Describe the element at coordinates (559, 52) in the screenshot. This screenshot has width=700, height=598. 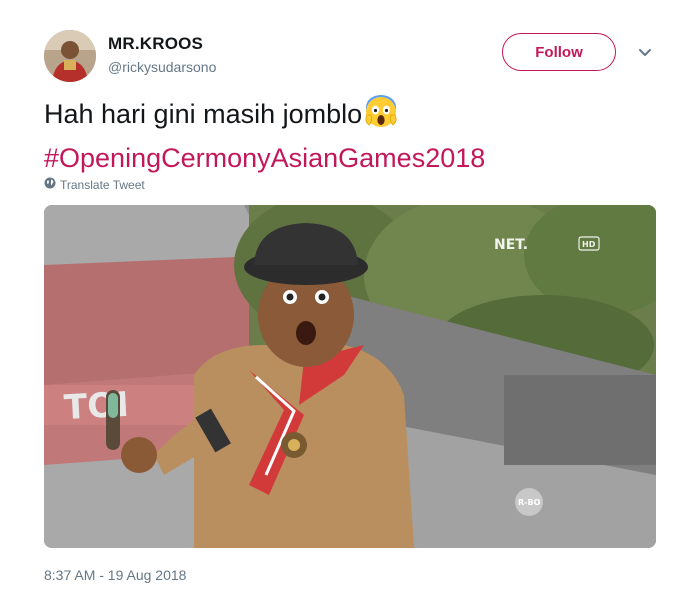
I see `follow-button: Follow` at that location.